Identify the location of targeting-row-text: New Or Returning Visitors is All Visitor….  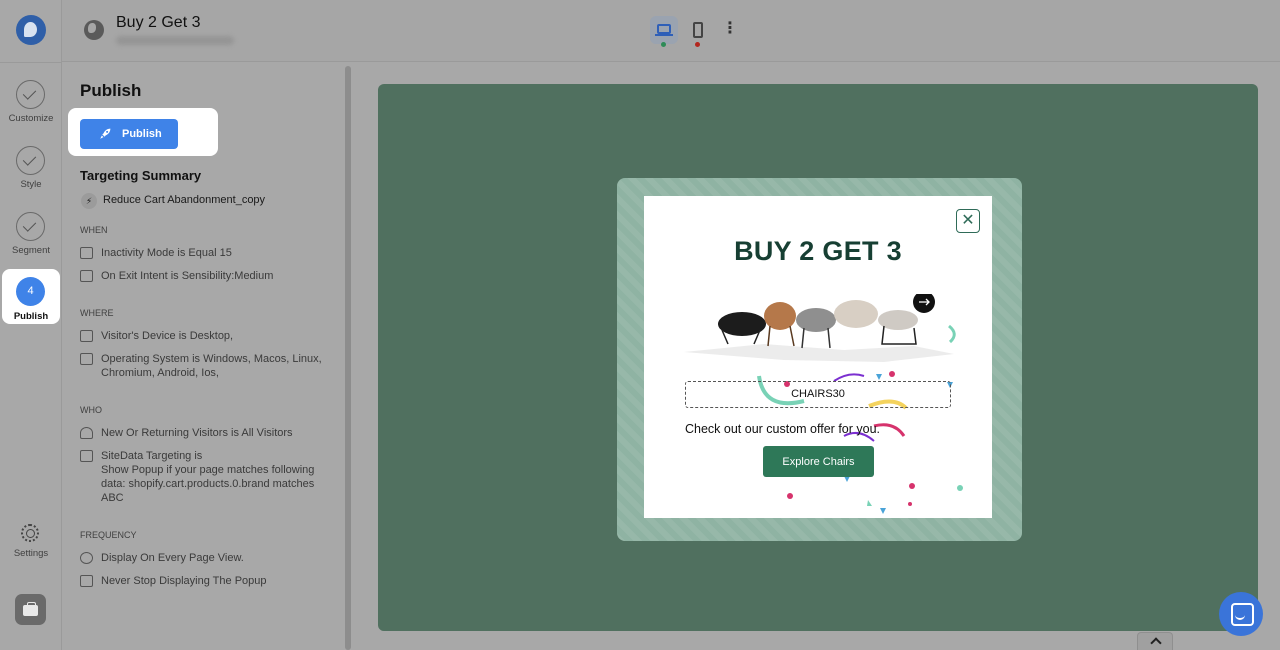
(197, 433).